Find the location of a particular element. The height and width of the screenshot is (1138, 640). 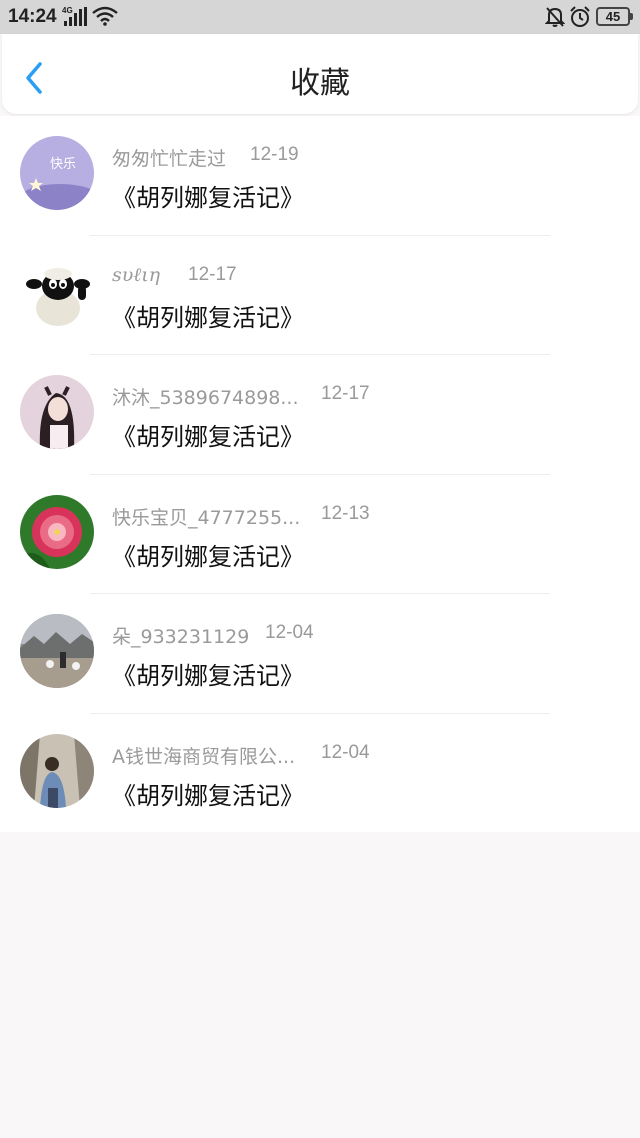

username: ѕυℓιη is located at coordinates (136, 275).